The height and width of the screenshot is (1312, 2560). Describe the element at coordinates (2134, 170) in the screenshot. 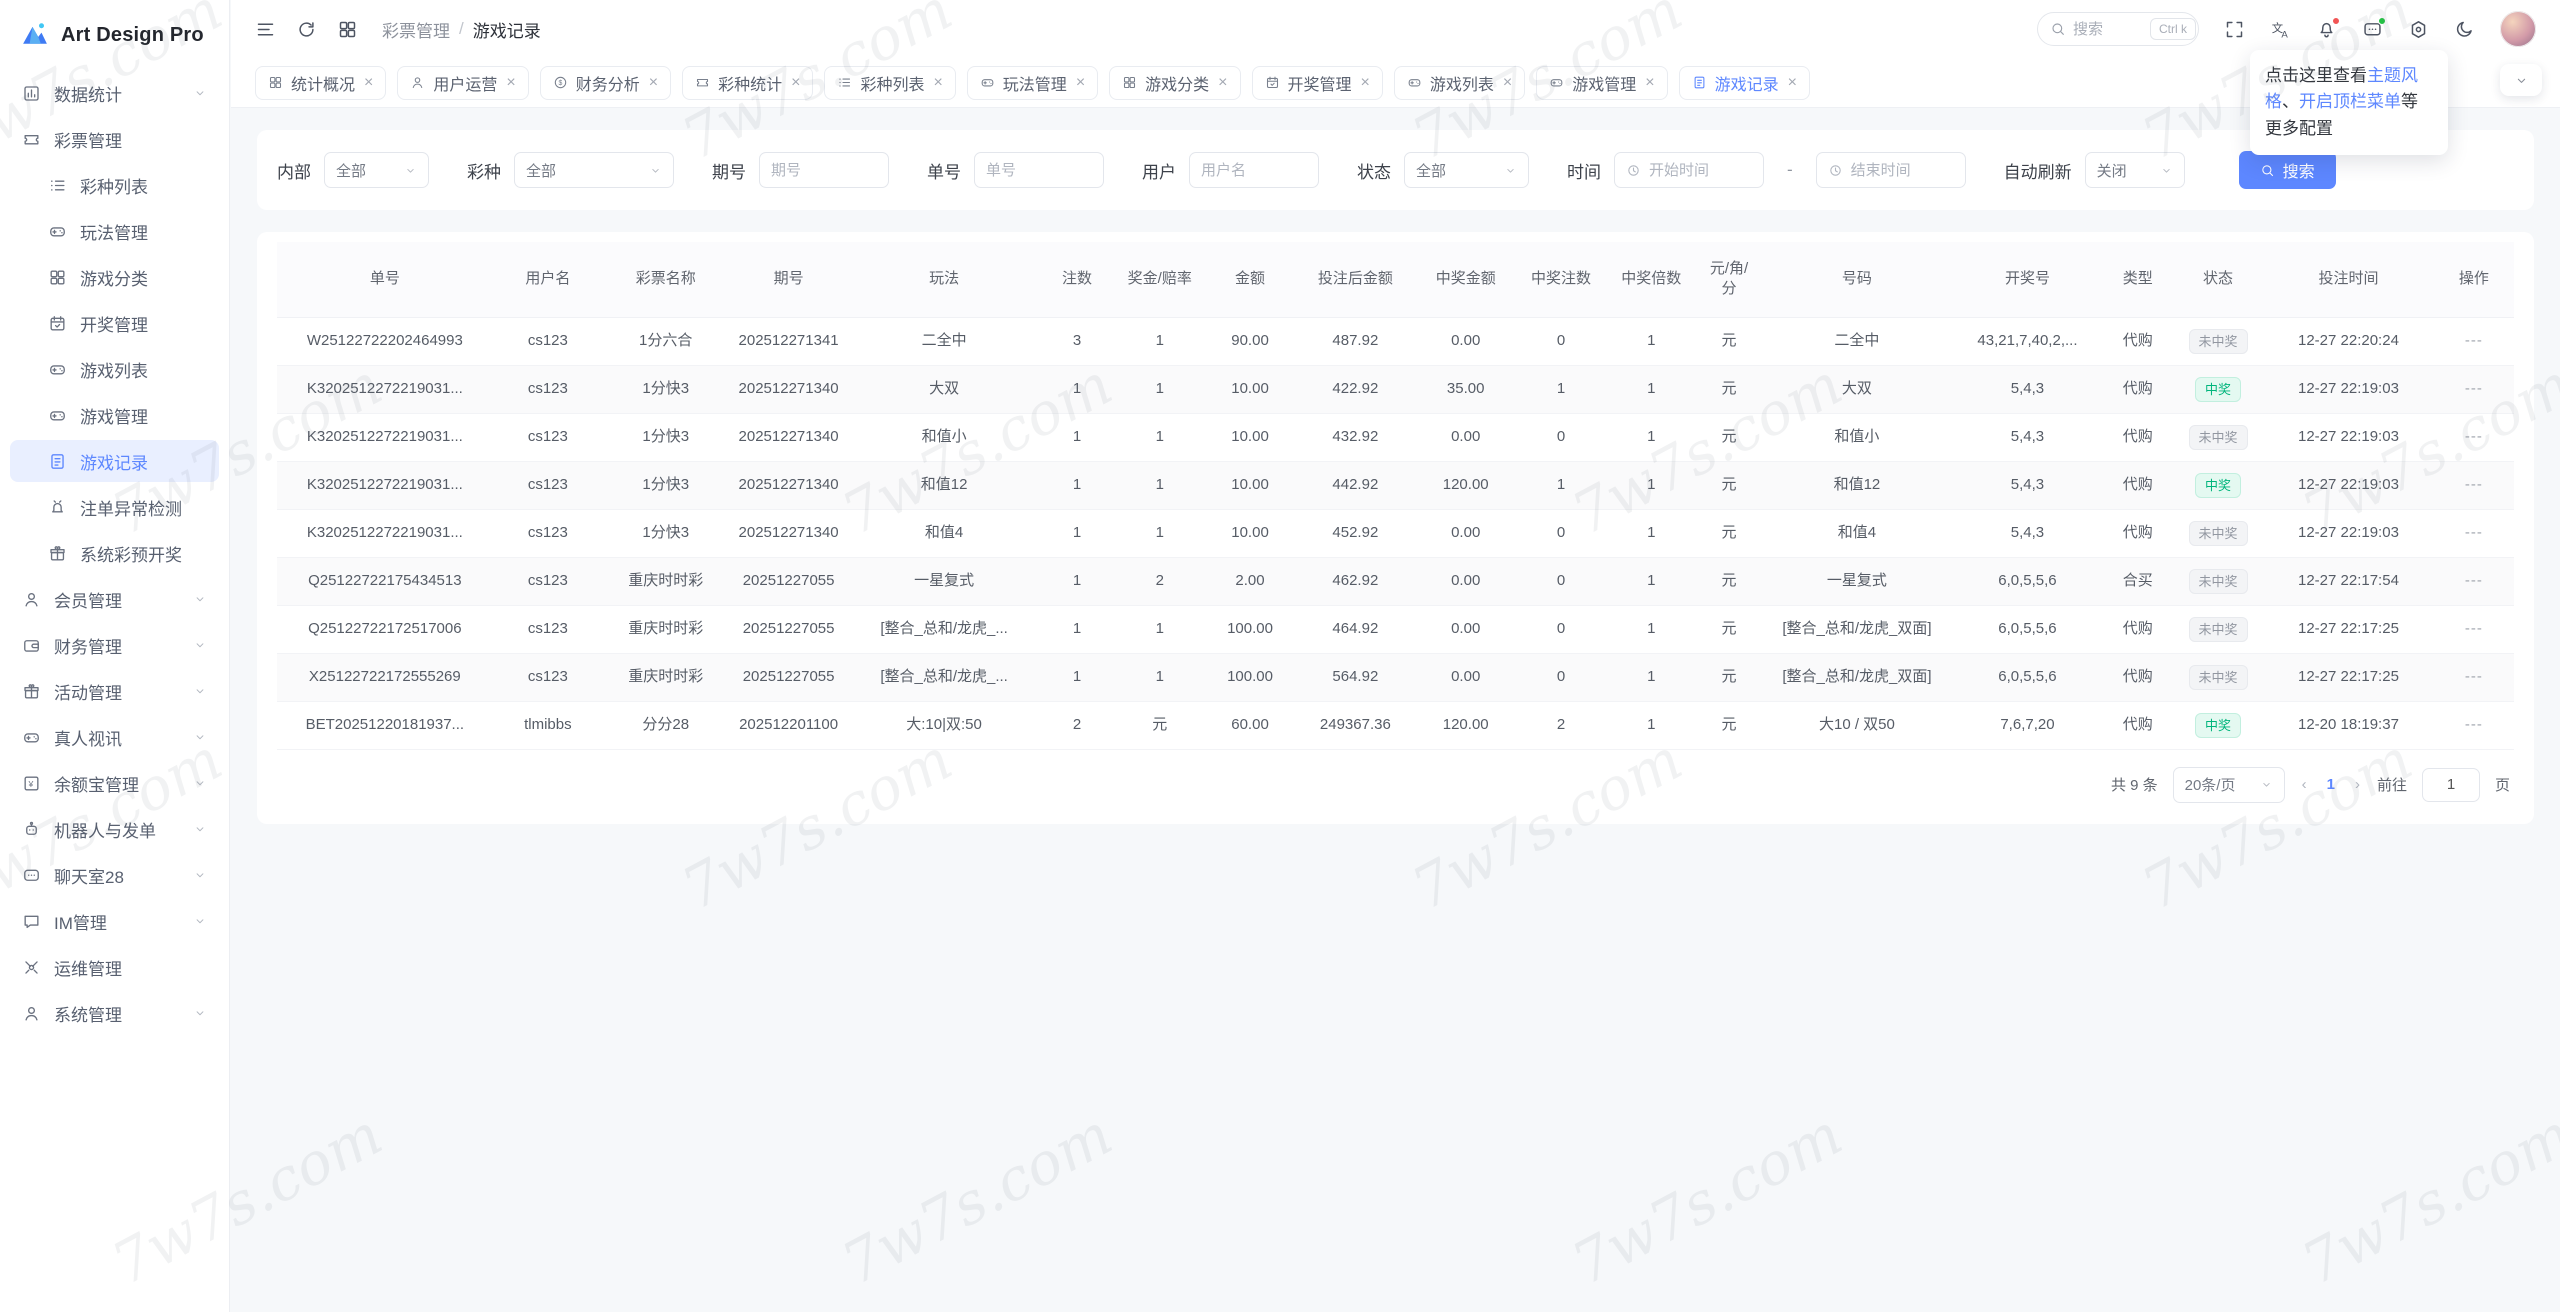

I see `filter-select: 关闭` at that location.